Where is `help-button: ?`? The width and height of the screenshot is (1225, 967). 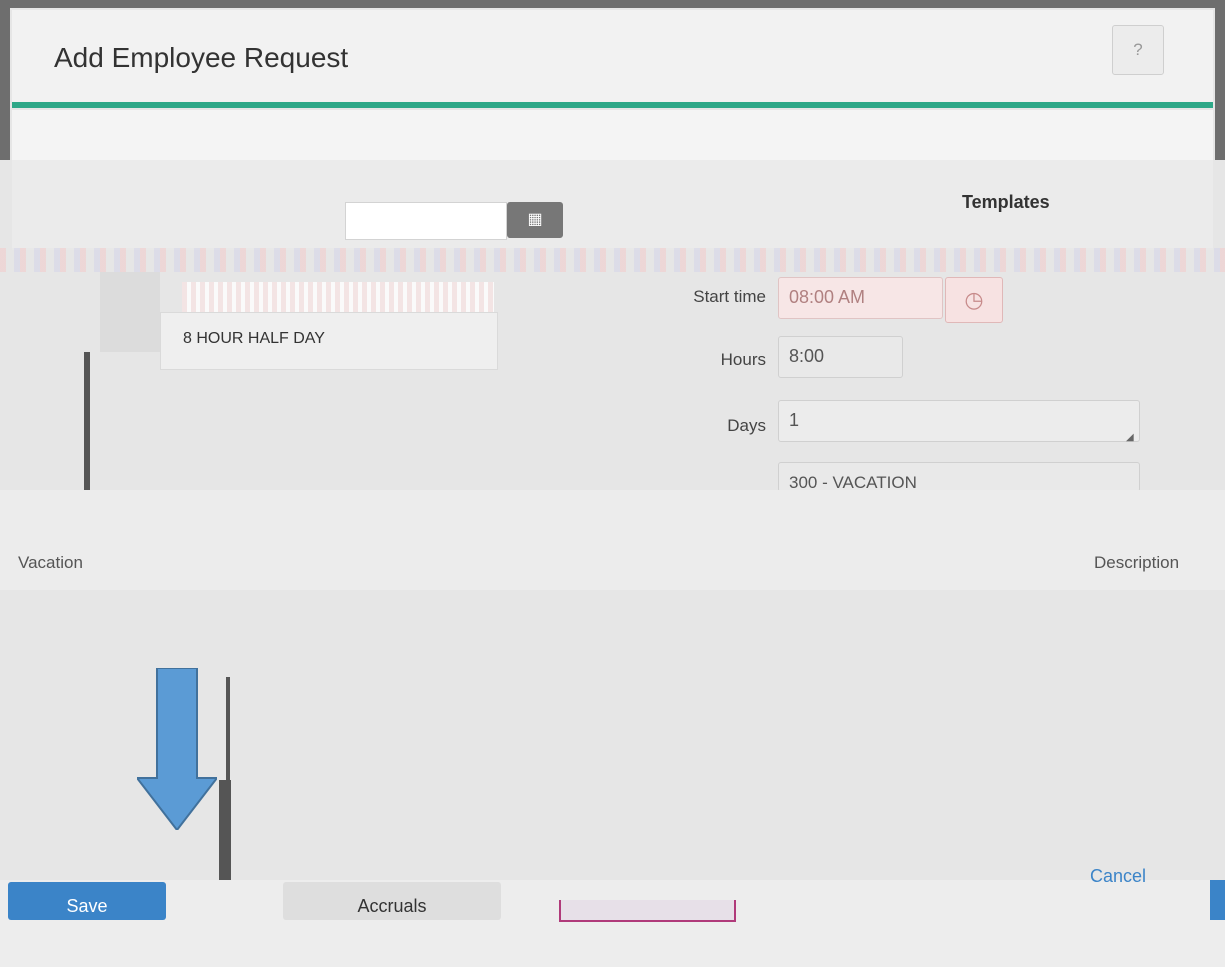
help-button: ? is located at coordinates (1138, 50).